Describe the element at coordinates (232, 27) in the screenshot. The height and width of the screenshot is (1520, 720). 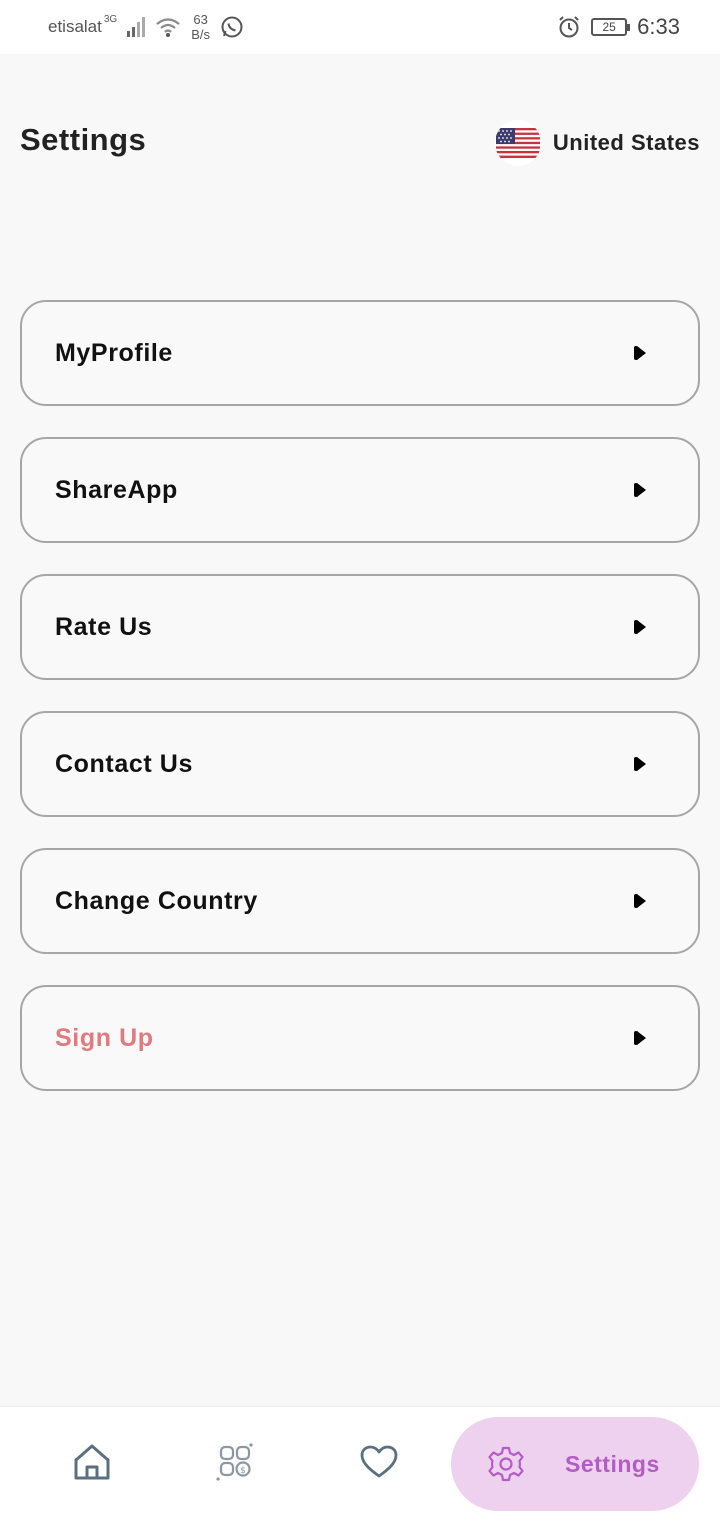
I see `whatsapp-icon` at that location.